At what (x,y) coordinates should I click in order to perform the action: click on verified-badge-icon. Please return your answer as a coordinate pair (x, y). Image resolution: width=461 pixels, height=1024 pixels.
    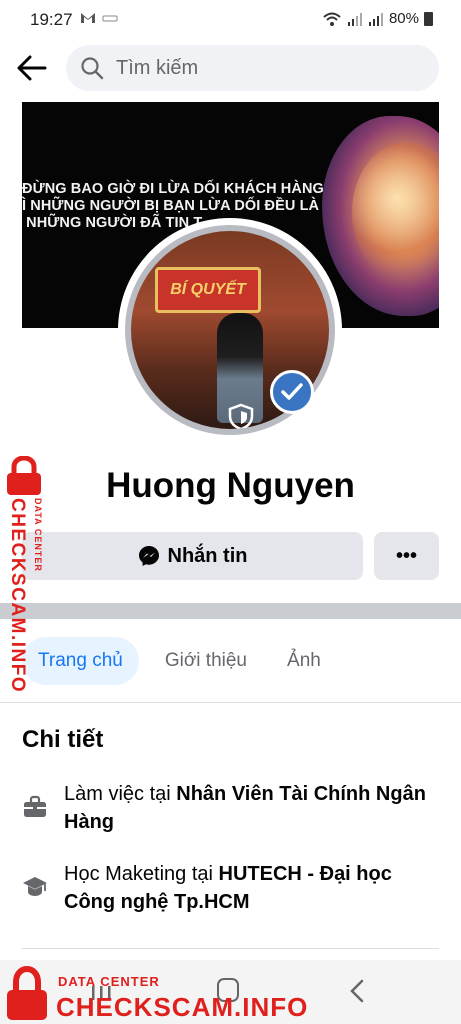
    Looking at the image, I should click on (292, 392).